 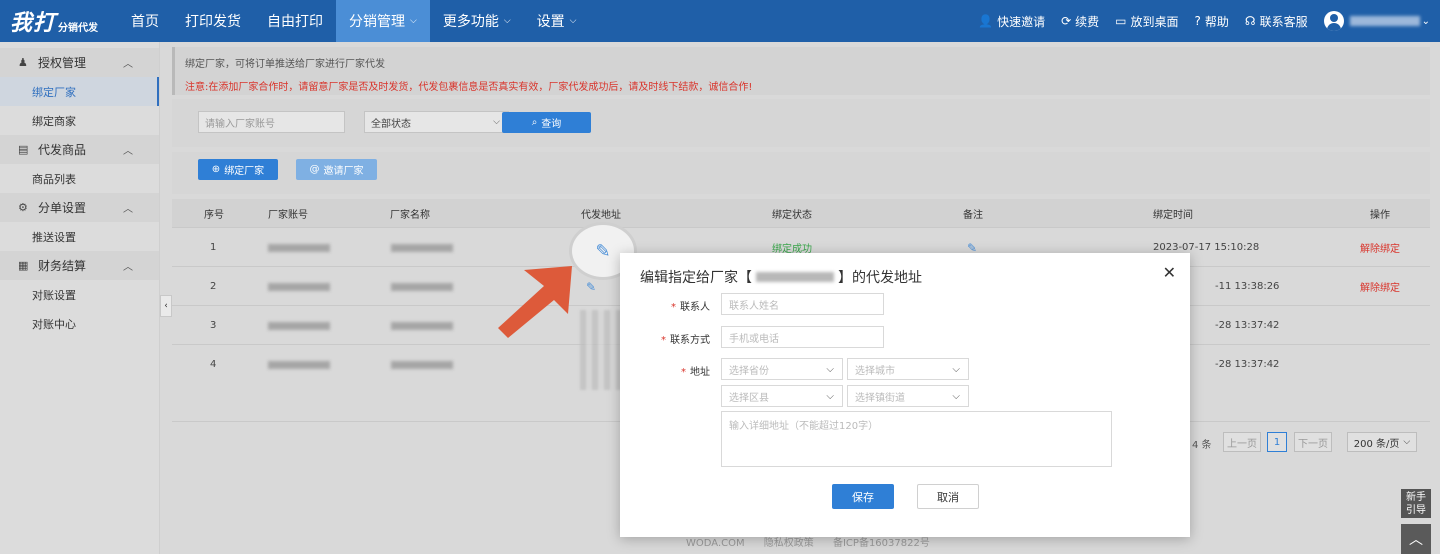 I want to click on pagination-total: 4 条, so click(x=1202, y=445).